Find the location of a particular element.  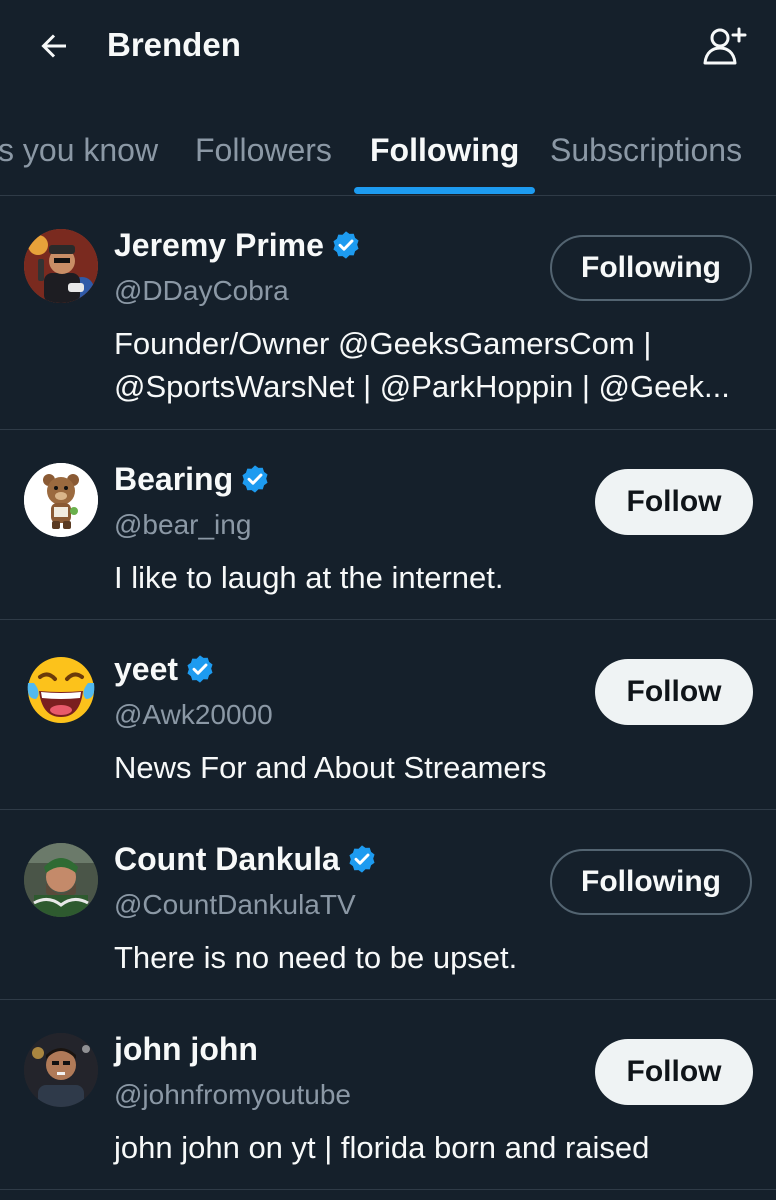

add-user-icon is located at coordinates (725, 46).